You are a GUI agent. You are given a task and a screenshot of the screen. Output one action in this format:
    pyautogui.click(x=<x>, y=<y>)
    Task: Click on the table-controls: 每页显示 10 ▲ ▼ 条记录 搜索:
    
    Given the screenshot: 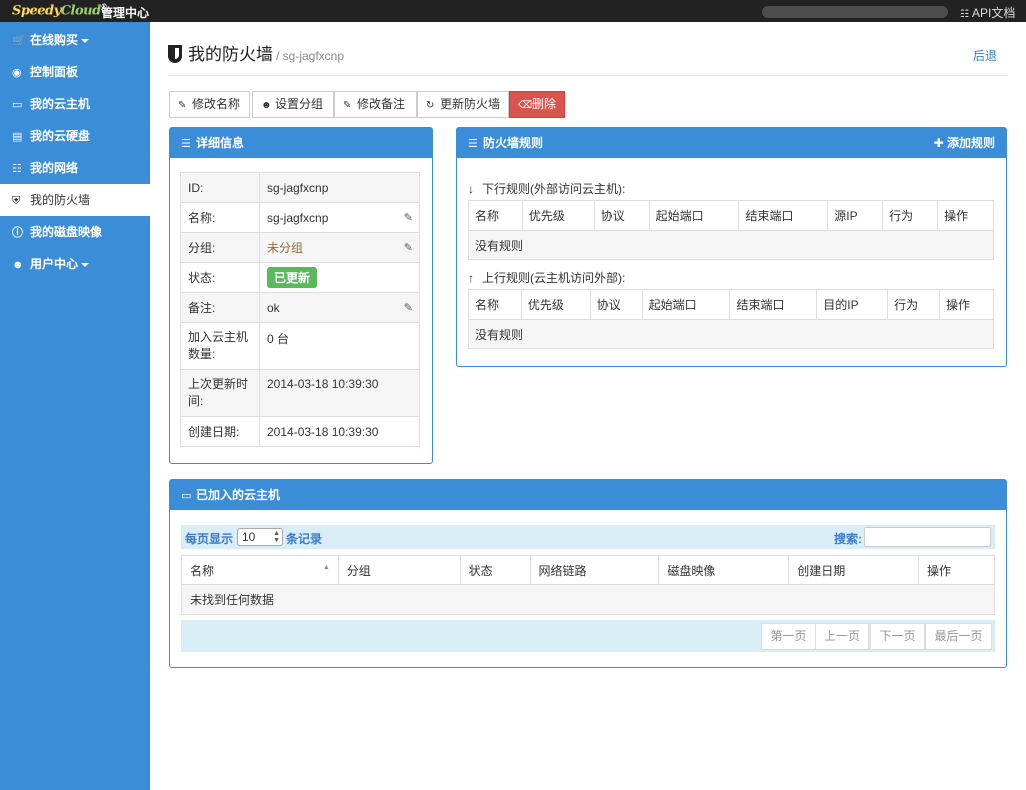 What is the action you would take?
    pyautogui.click(x=588, y=537)
    